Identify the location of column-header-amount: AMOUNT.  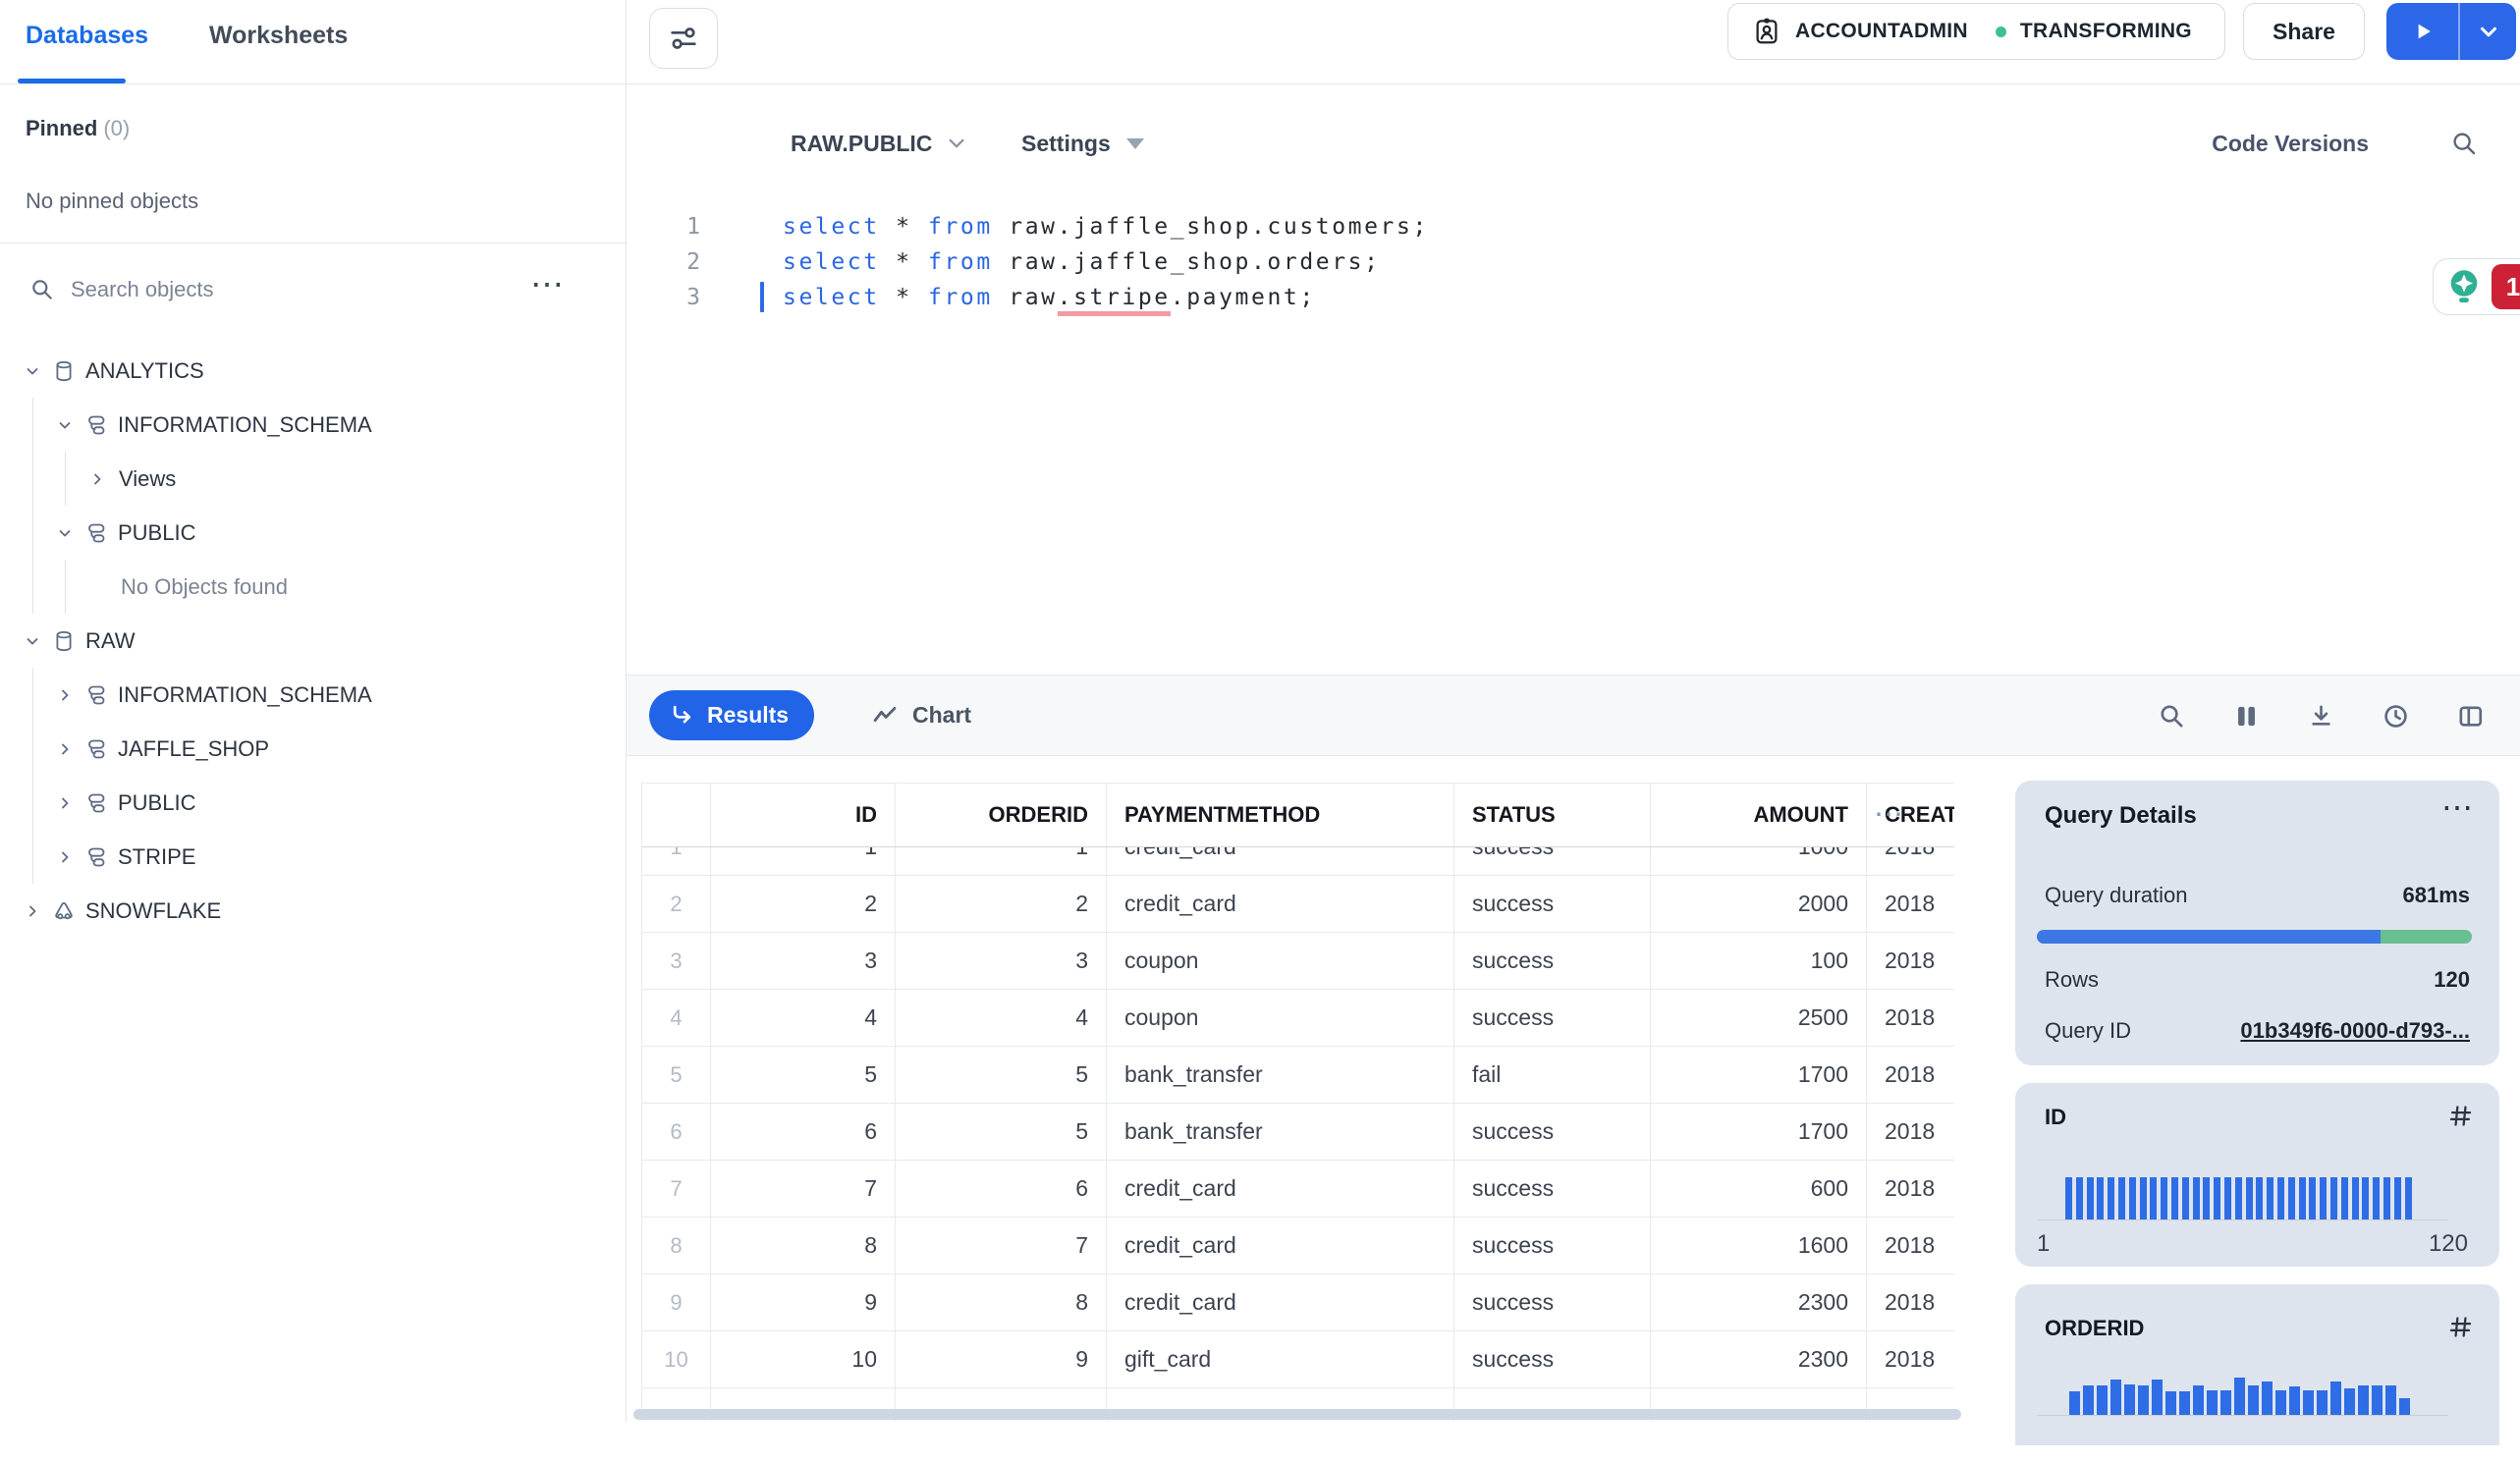
(1759, 815).